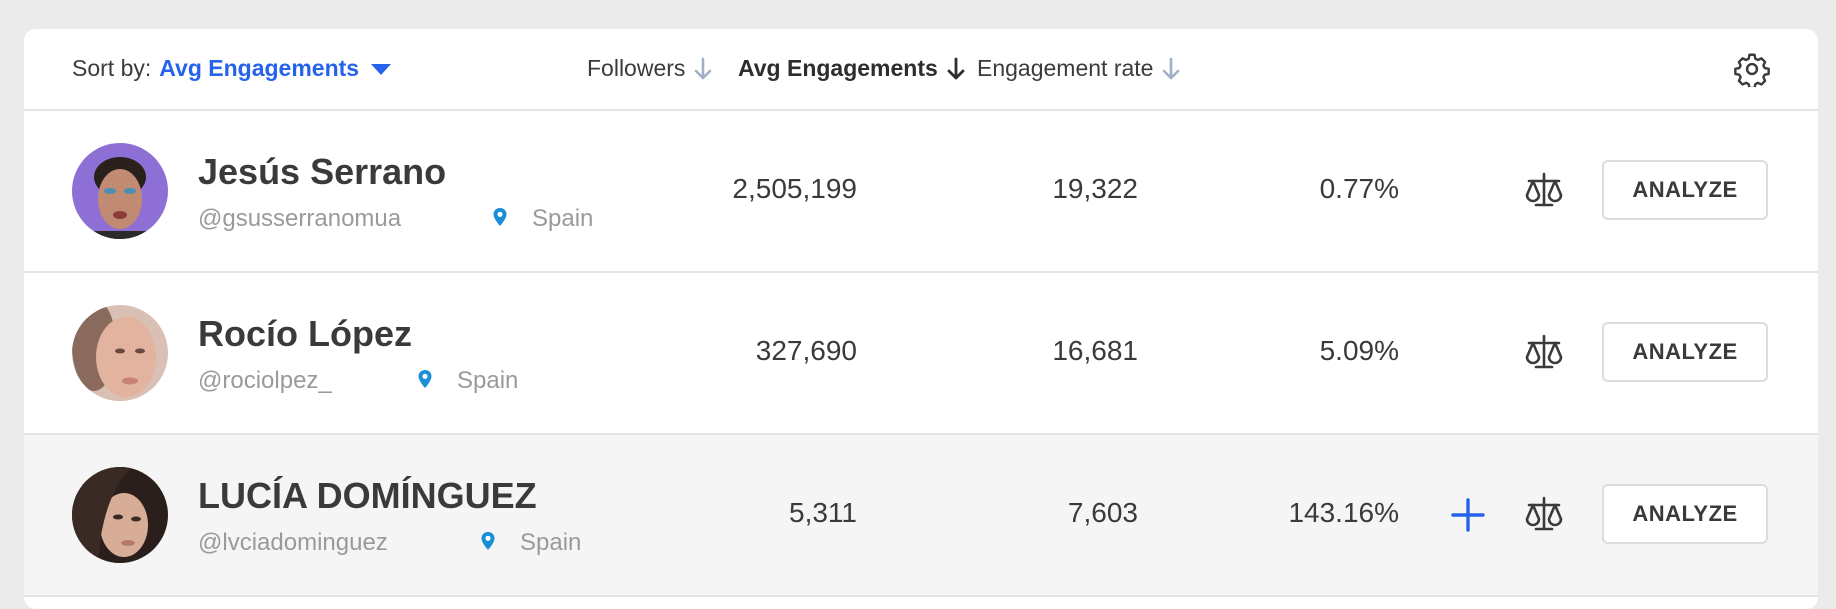 The image size is (1836, 609). Describe the element at coordinates (381, 69) in the screenshot. I see `caret-down-icon` at that location.